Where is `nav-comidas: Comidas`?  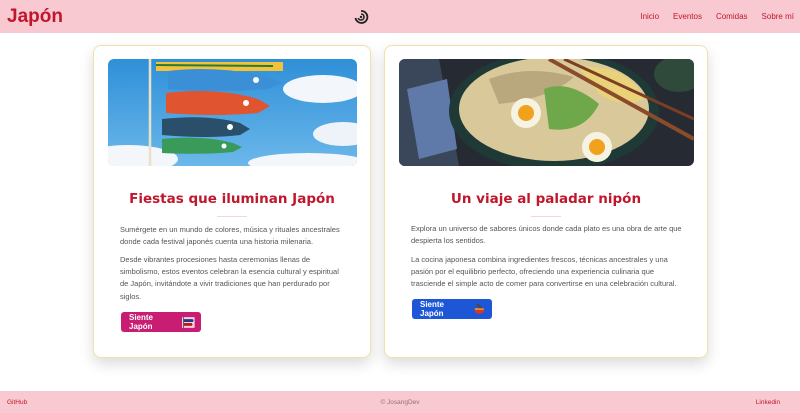 nav-comidas: Comidas is located at coordinates (732, 16).